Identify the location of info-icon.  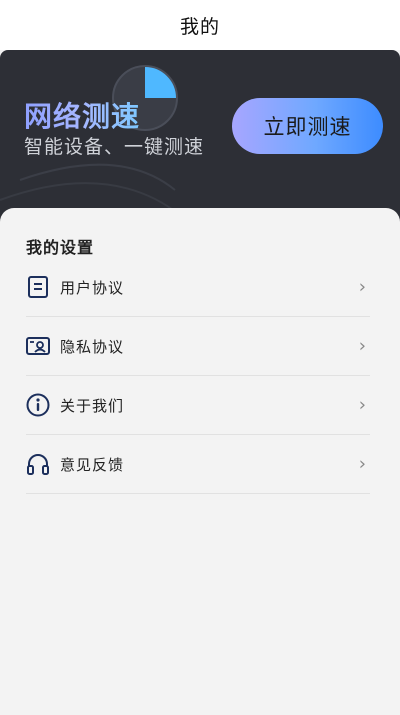
(38, 405).